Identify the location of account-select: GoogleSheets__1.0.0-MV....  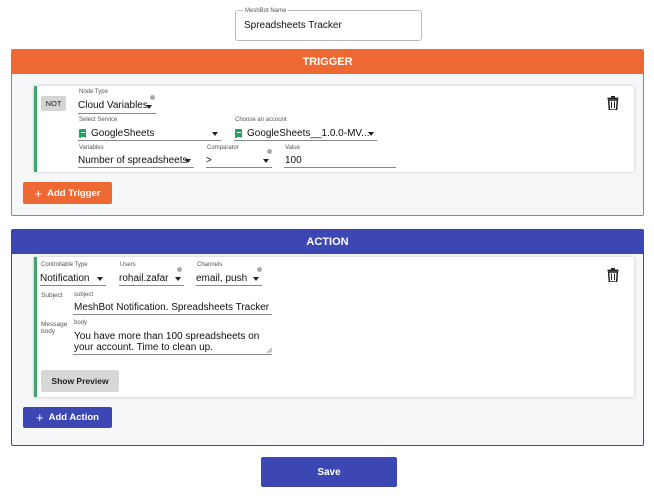
(305, 133).